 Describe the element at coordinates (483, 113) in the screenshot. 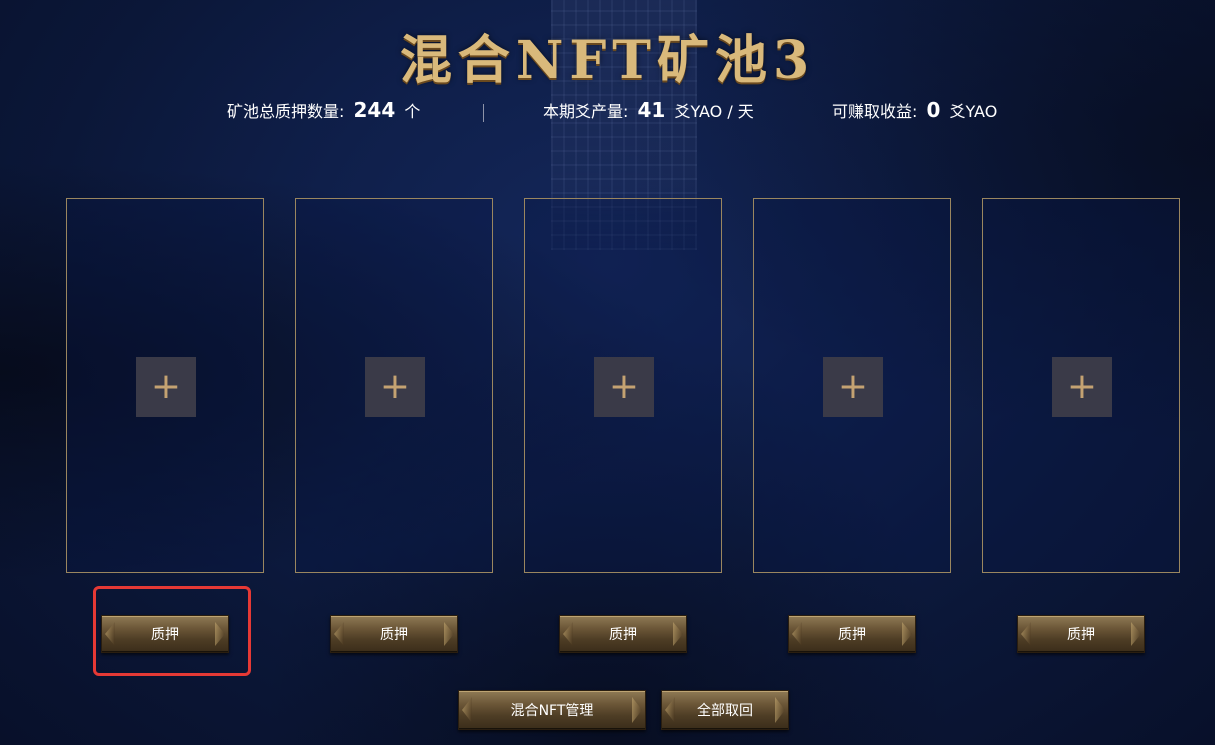

I see `stats-divider` at that location.